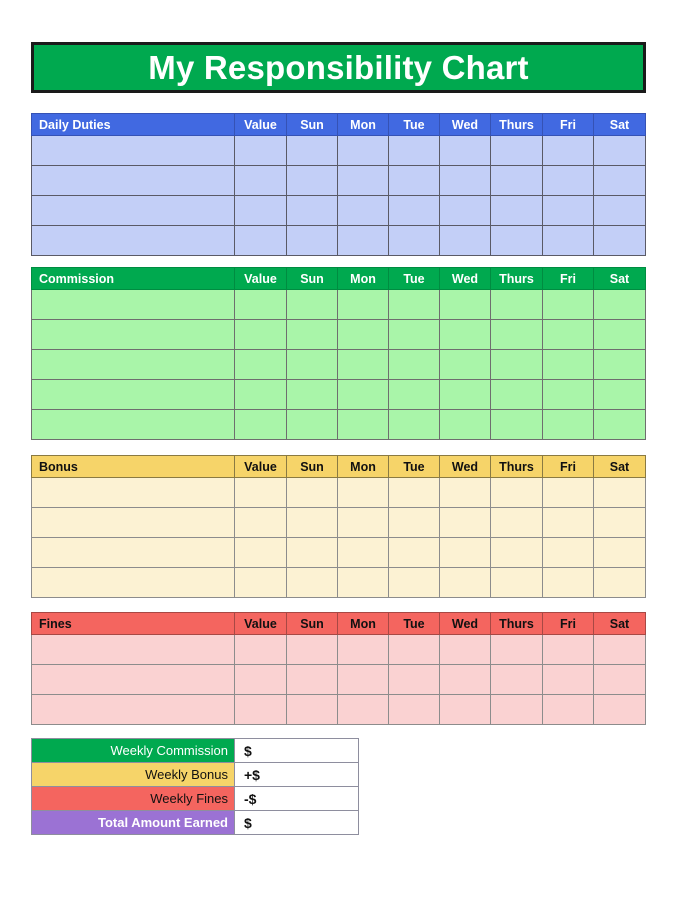 The height and width of the screenshot is (900, 696). What do you see at coordinates (296, 750) in the screenshot?
I see `summary-value-weekly-commission: $` at bounding box center [296, 750].